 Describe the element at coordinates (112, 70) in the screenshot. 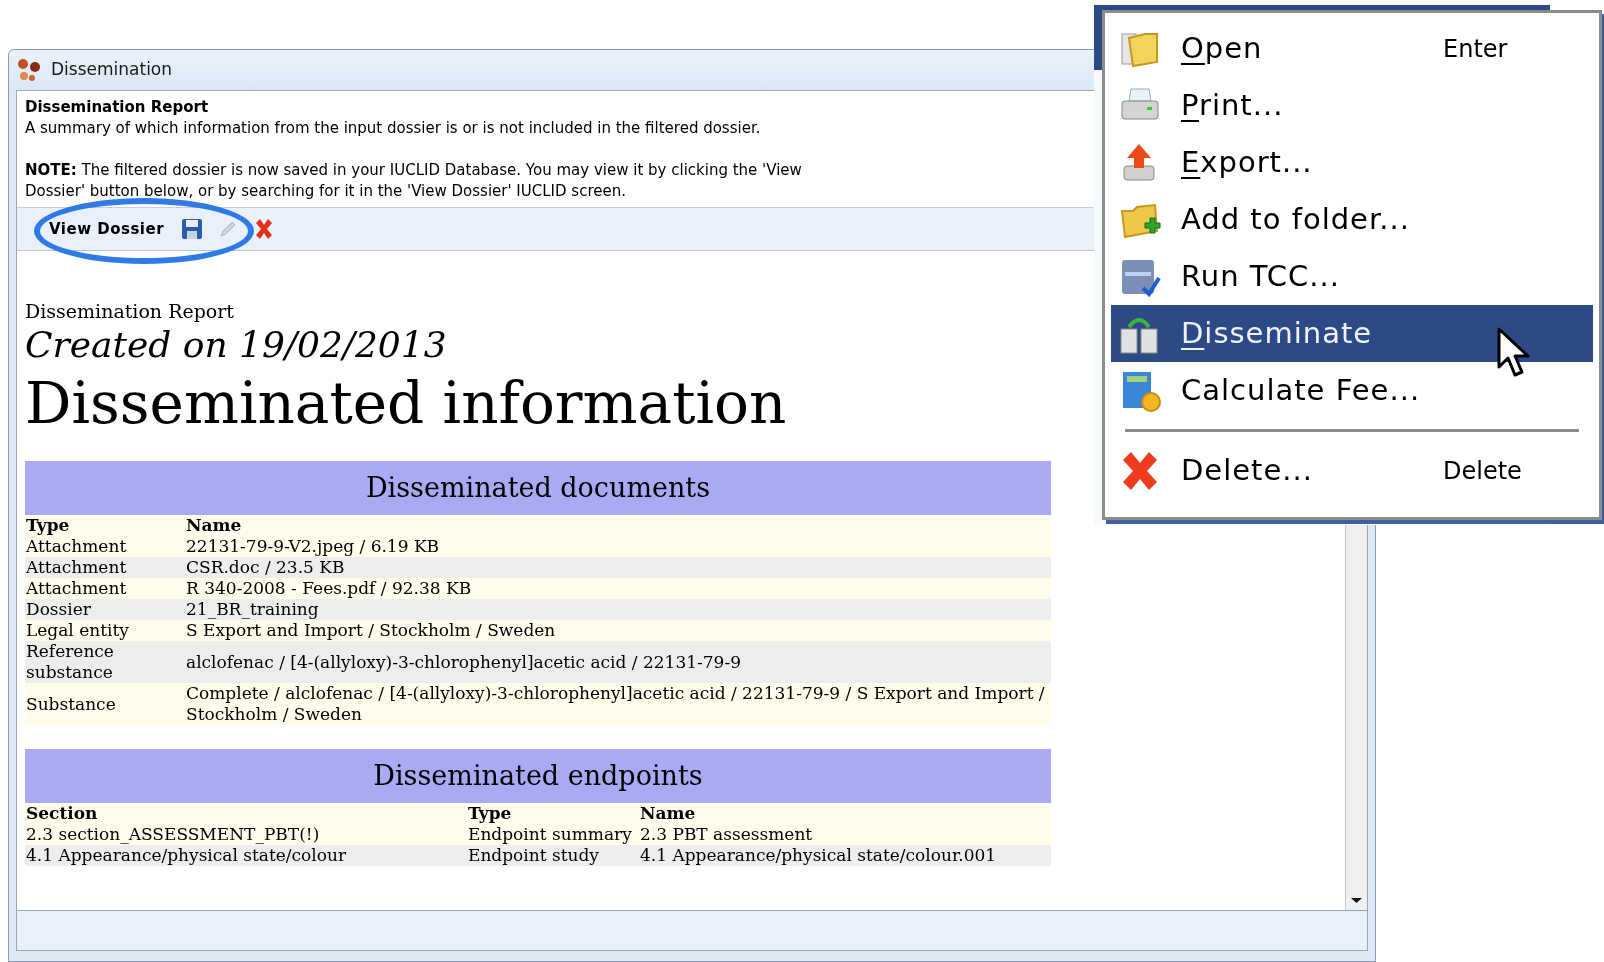

I see `window-title: Dissemination` at that location.